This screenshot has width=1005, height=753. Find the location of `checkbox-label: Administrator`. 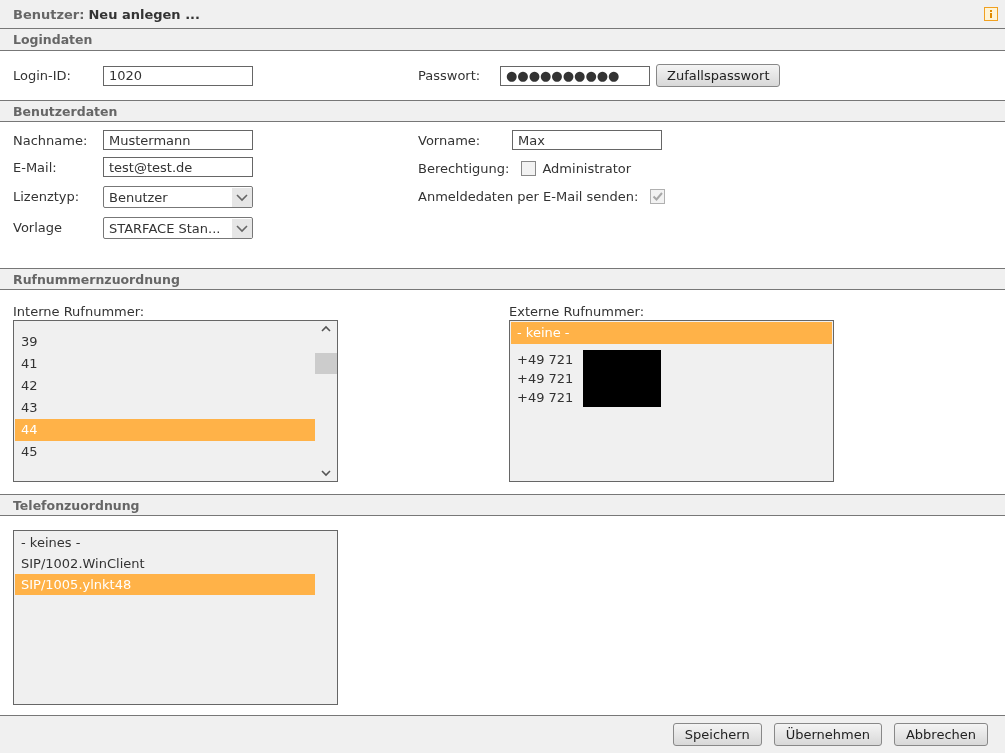

checkbox-label: Administrator is located at coordinates (587, 168).